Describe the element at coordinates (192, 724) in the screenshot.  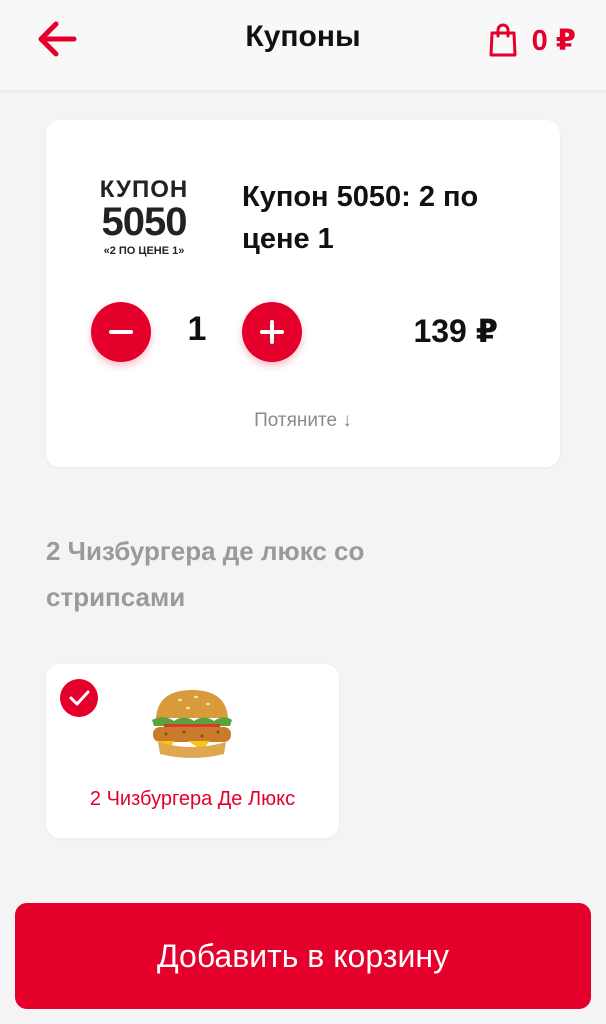
I see `burger-image` at that location.